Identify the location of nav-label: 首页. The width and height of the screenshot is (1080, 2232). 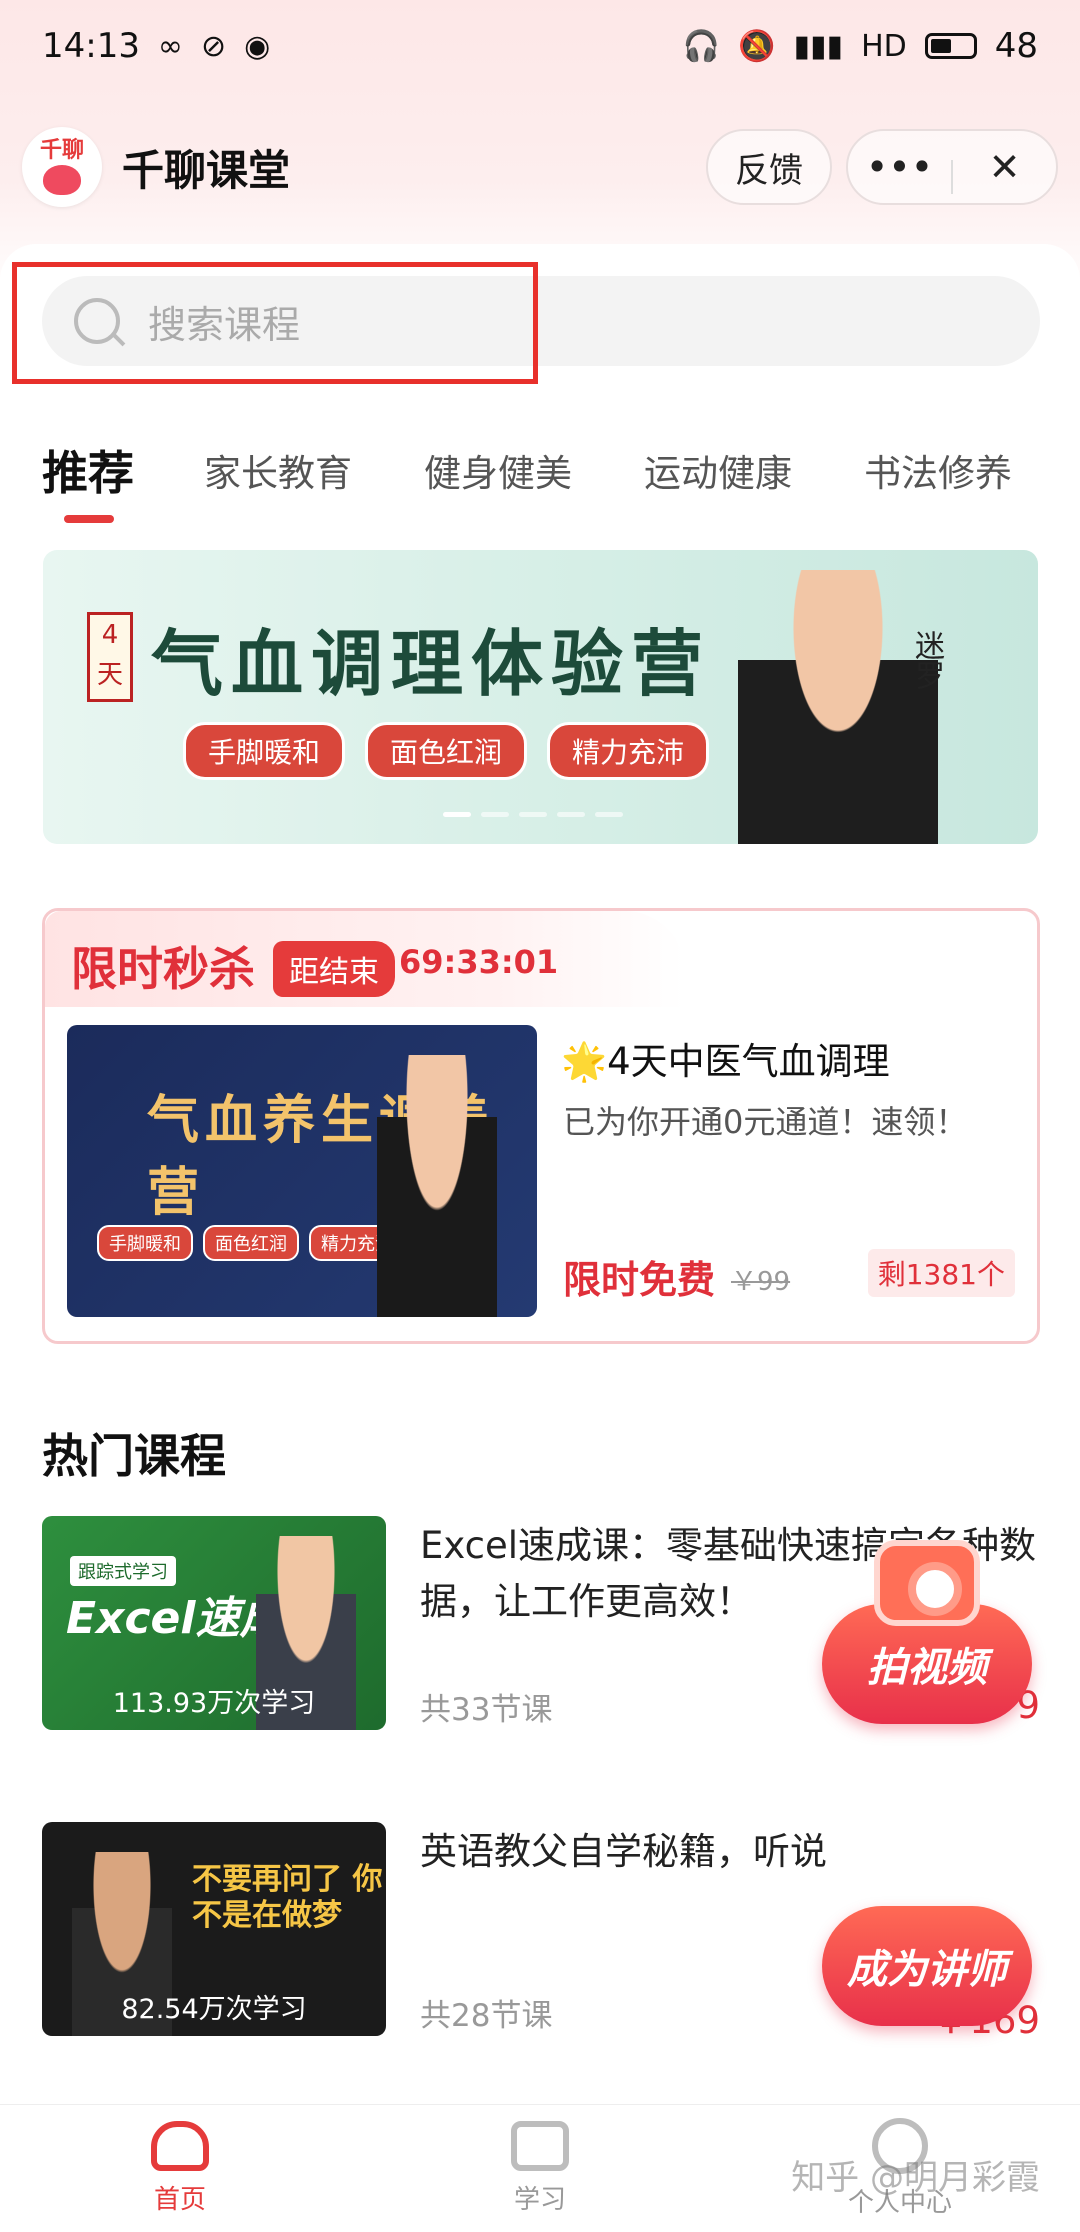
(179, 2200).